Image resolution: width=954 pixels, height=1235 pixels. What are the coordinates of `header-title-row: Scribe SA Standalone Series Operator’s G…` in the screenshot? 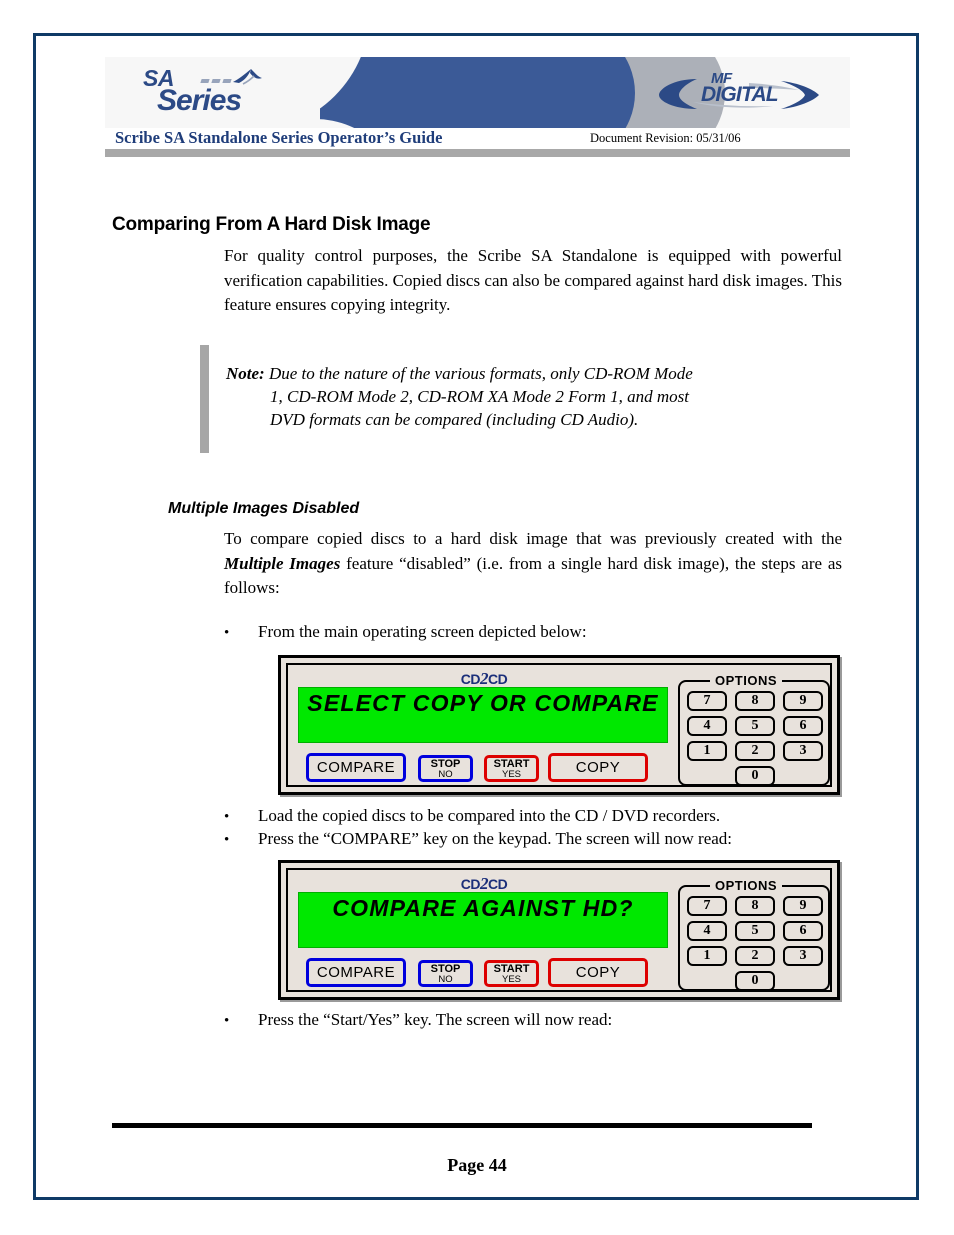 It's located at (477, 138).